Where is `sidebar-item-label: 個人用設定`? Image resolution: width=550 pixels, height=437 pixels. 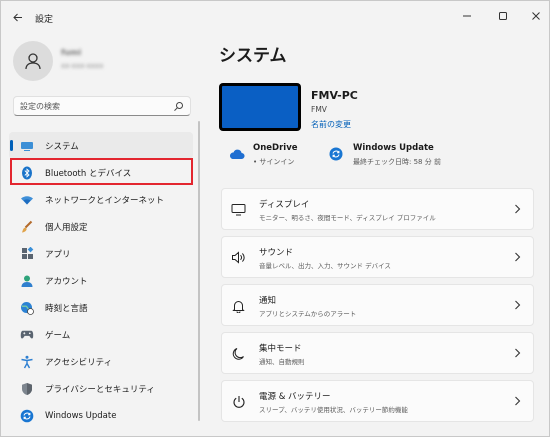 sidebar-item-label: 個人用設定 is located at coordinates (66, 227).